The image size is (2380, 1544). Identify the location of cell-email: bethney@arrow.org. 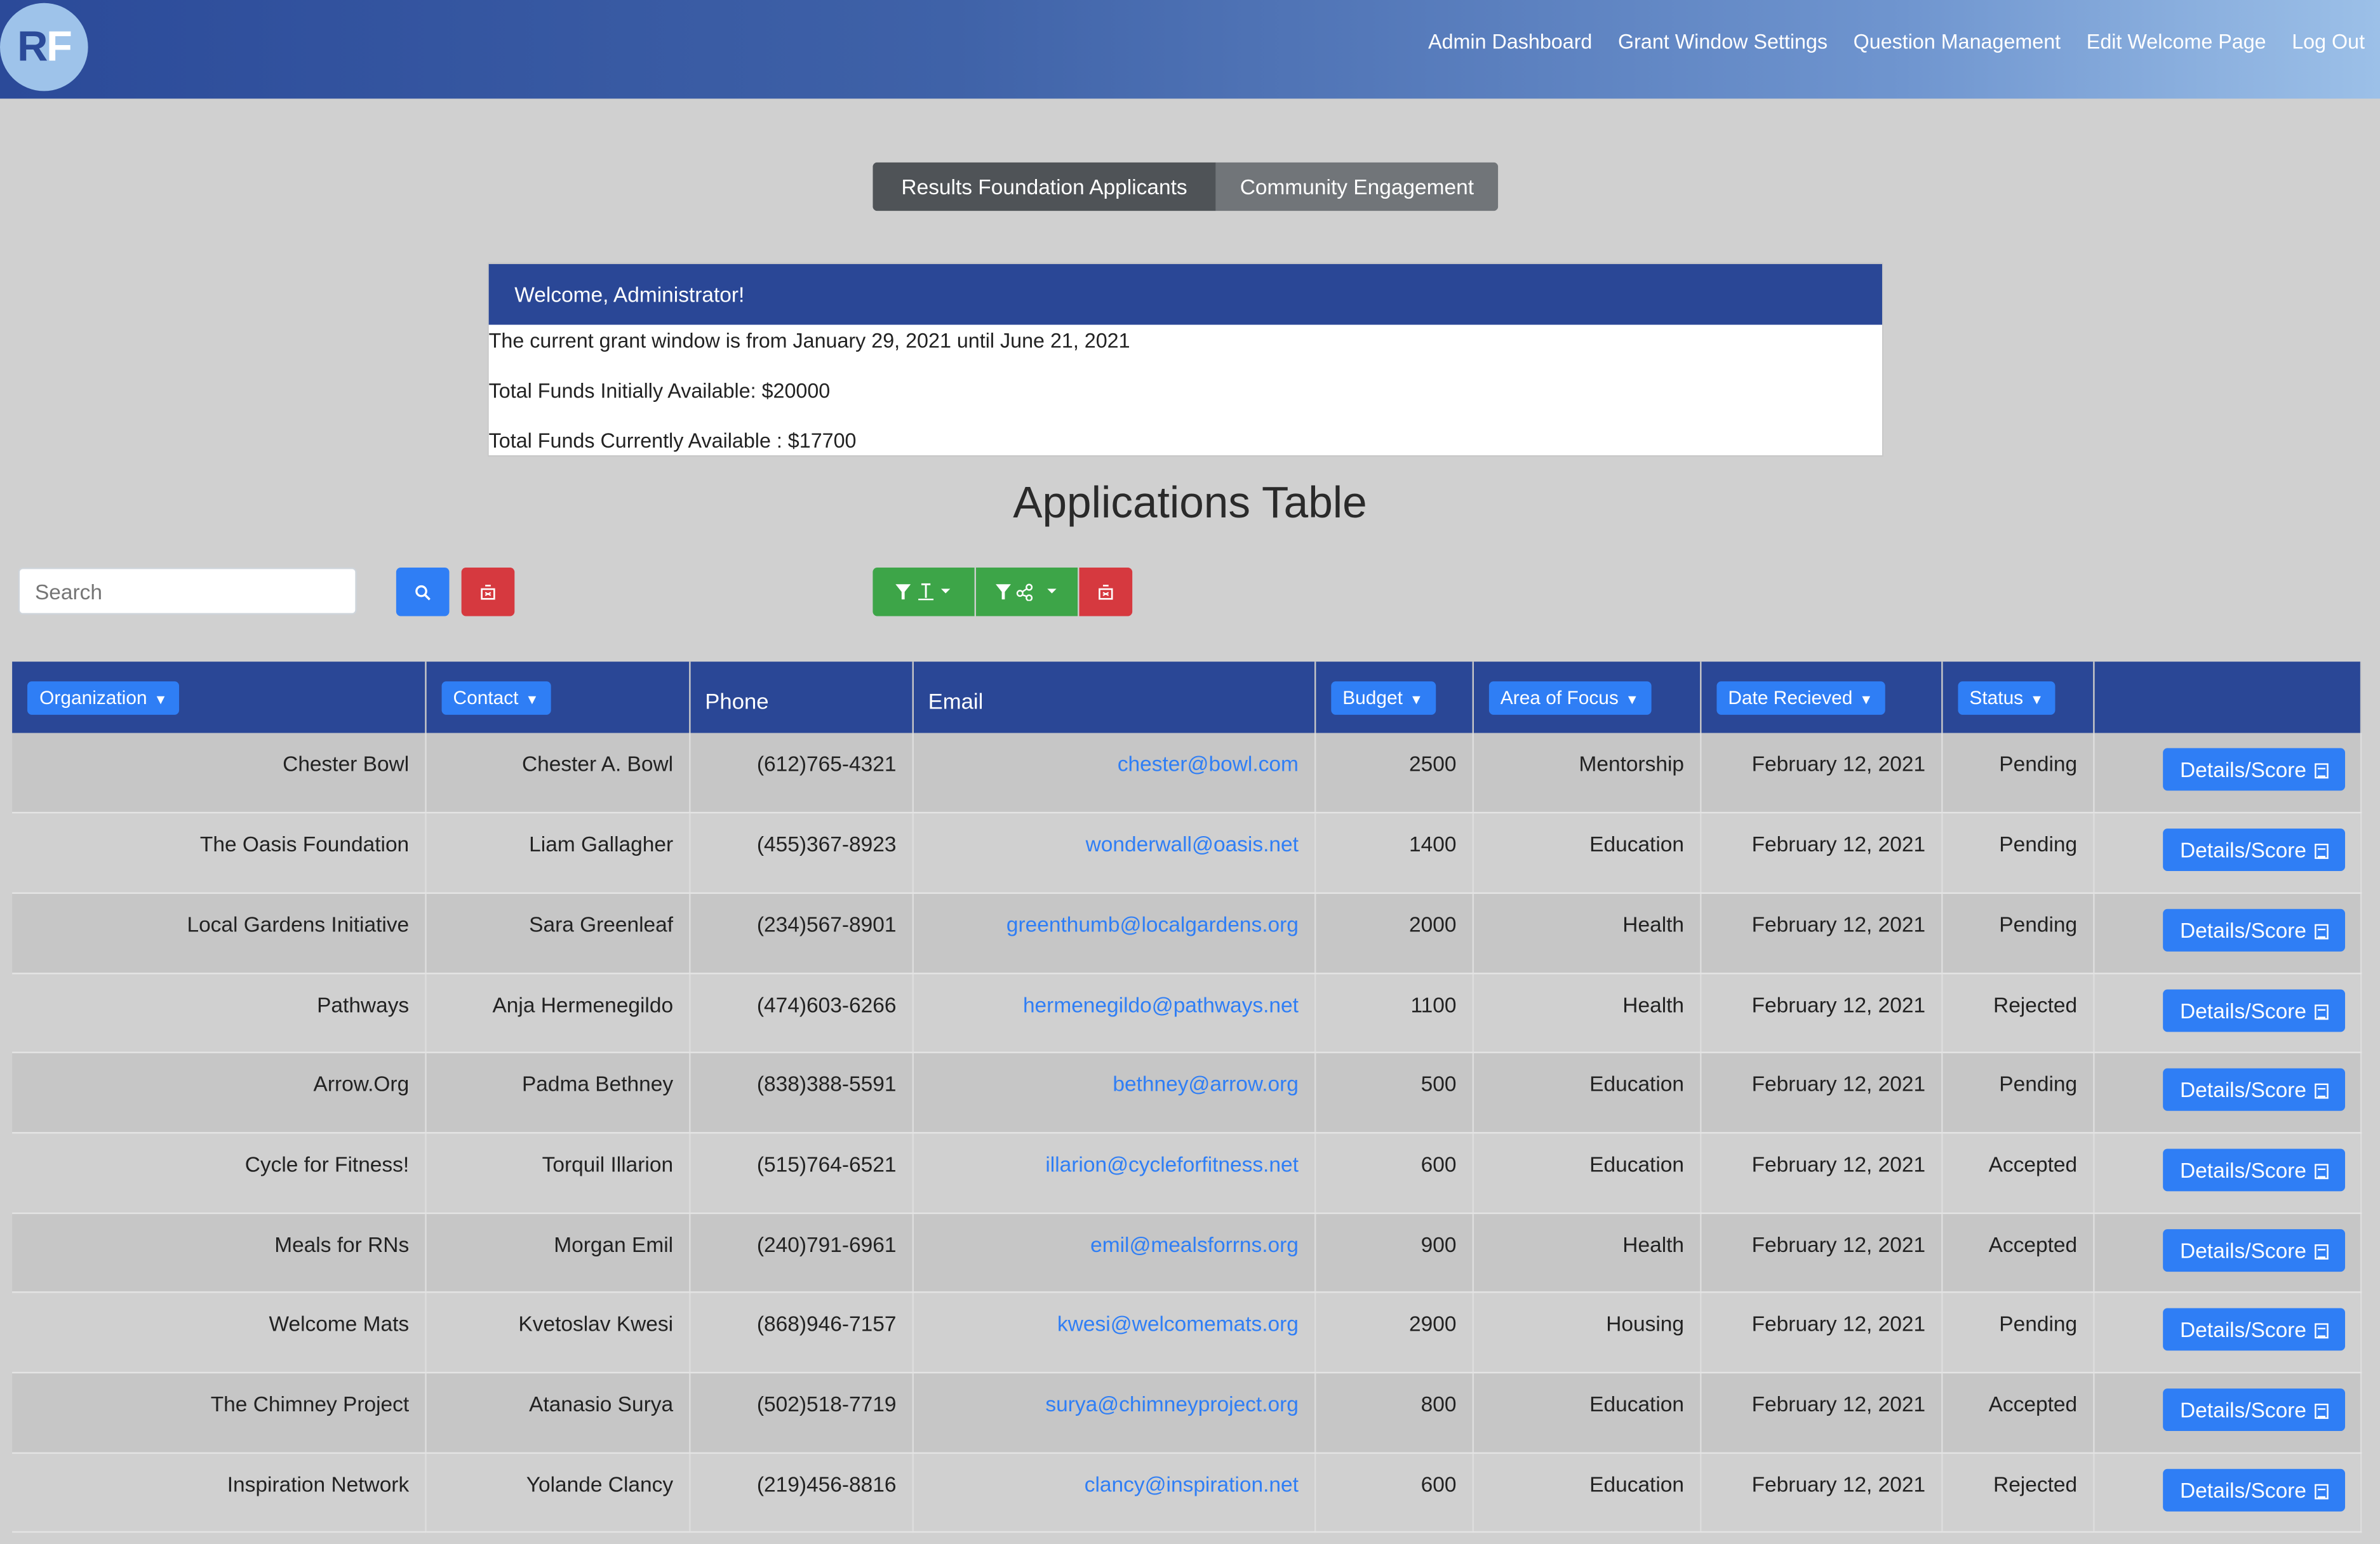
(1114, 1093).